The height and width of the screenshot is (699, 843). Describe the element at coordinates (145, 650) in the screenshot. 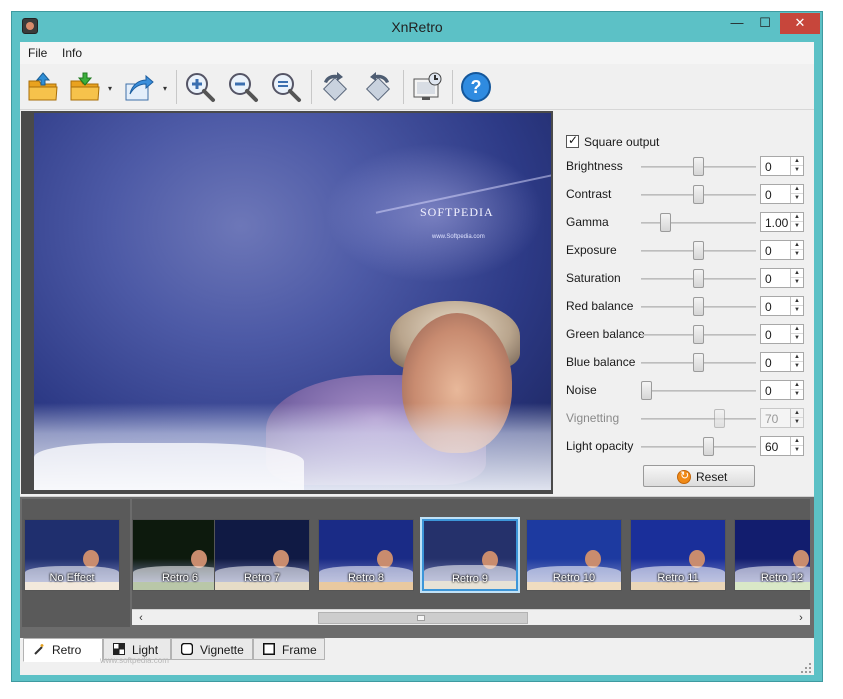

I see `tab-light-label: Light` at that location.